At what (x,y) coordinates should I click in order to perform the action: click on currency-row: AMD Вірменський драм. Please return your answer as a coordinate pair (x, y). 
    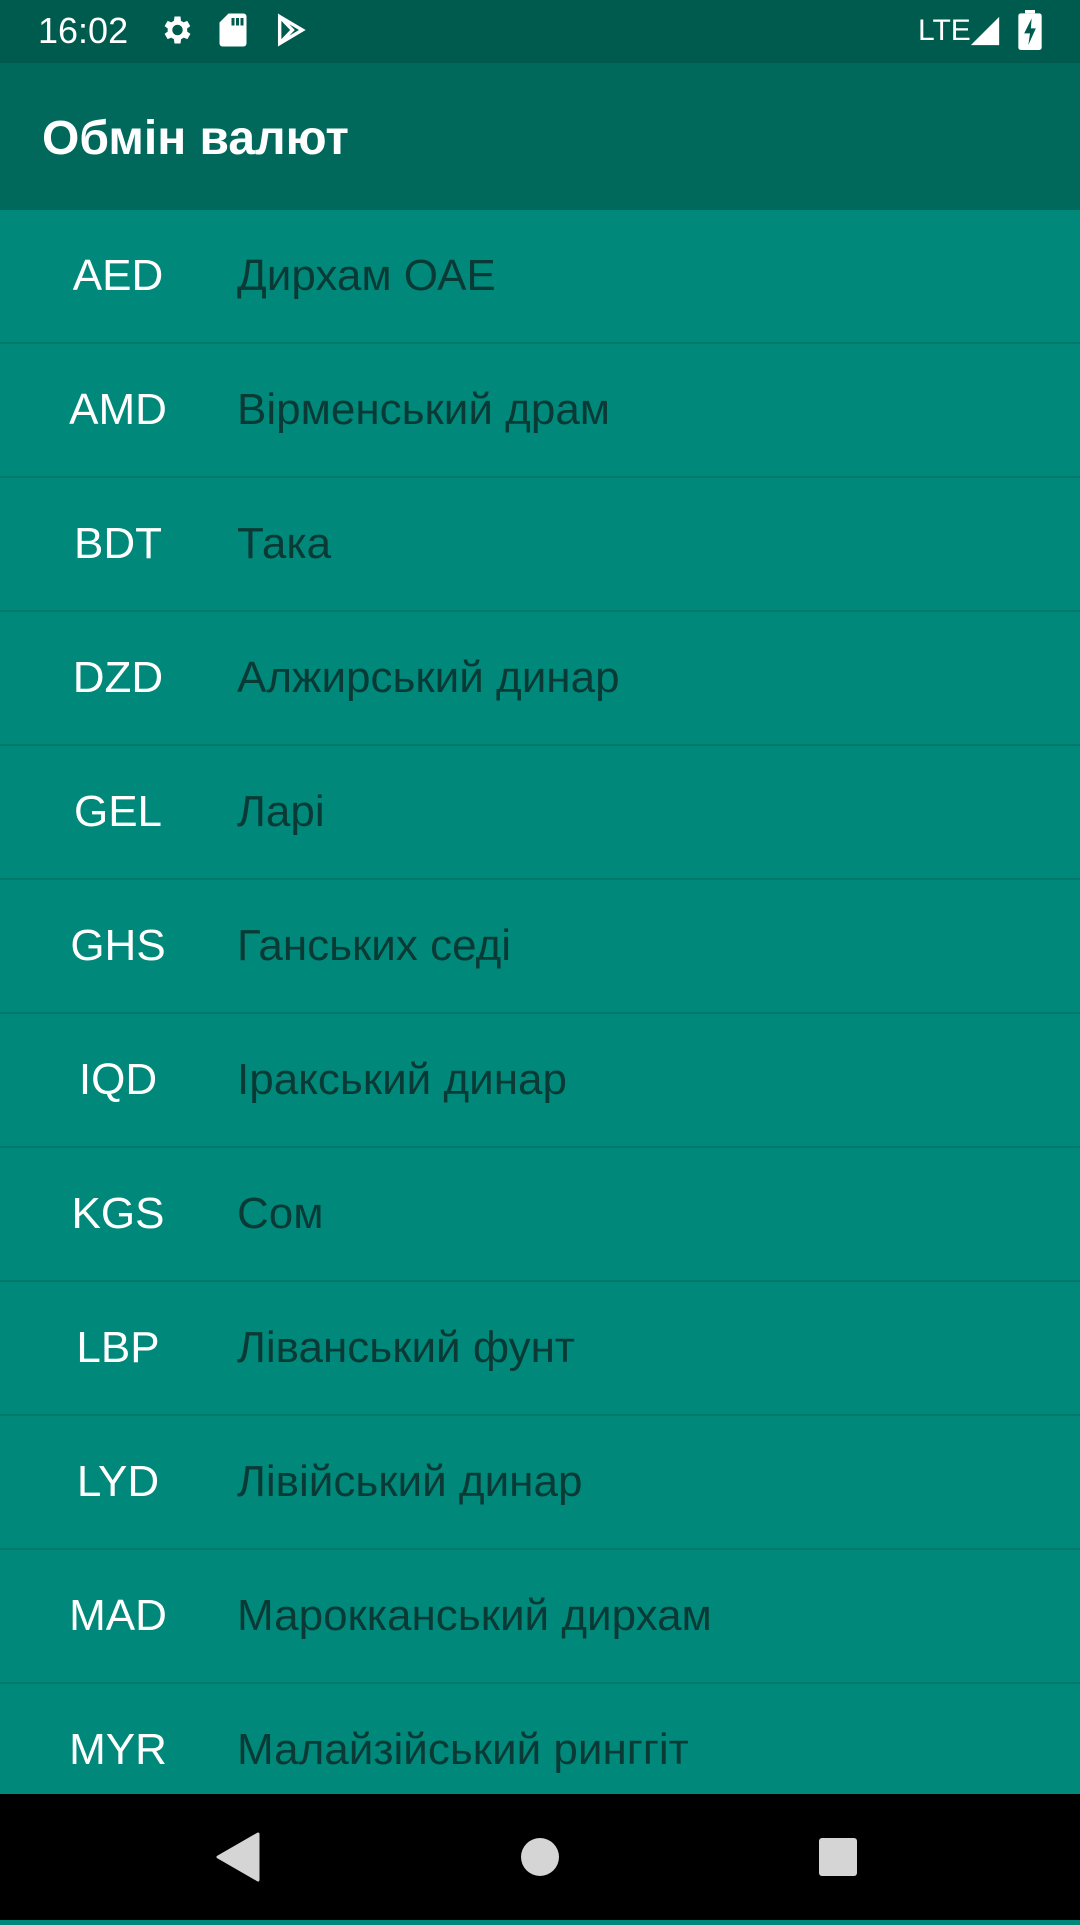
    Looking at the image, I should click on (540, 411).